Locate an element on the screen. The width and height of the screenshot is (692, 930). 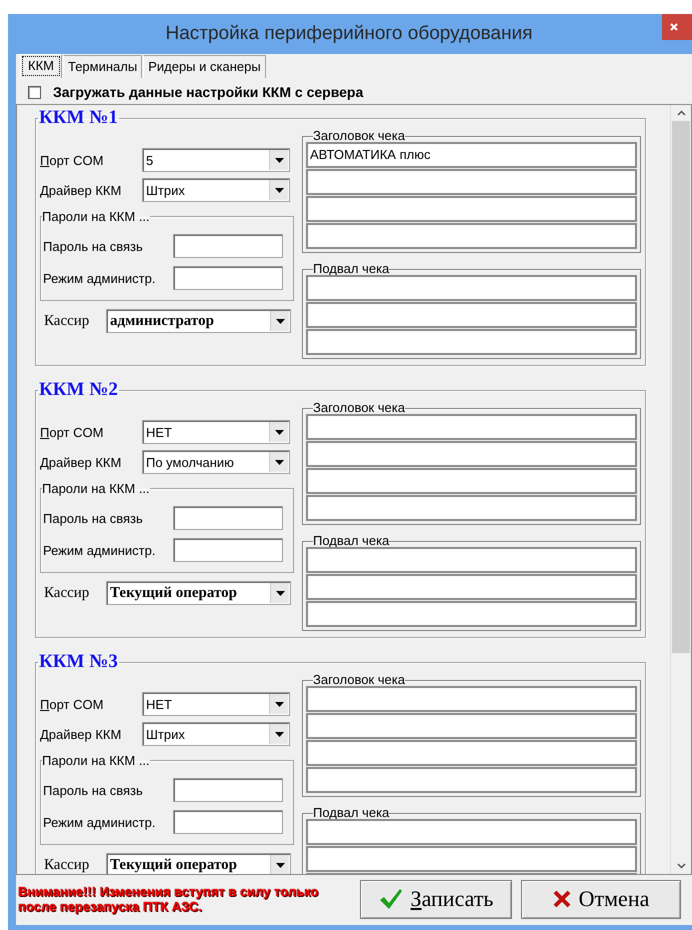
cross-icon is located at coordinates (561, 899).